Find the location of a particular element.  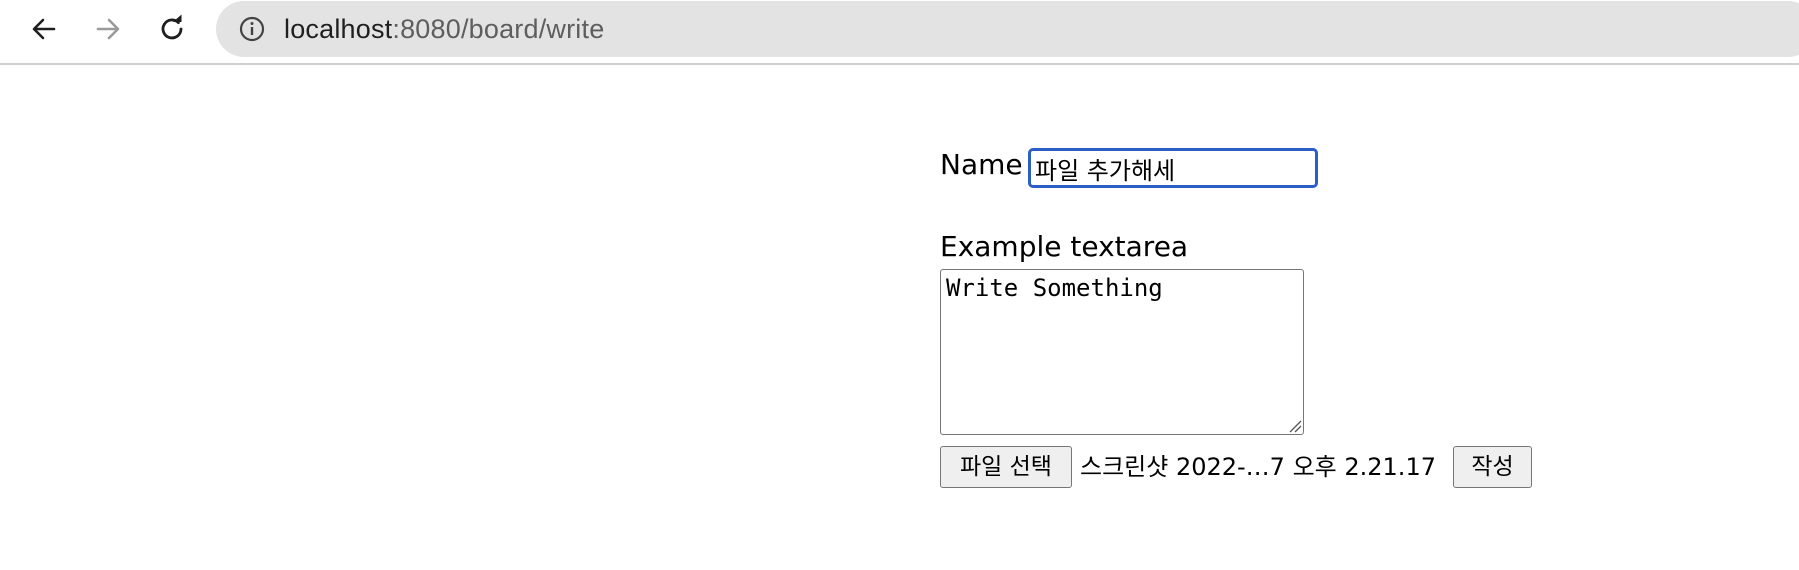

selected-file-name: 스크린샷 2022-…7 오후 2.21.17 is located at coordinates (1258, 467).